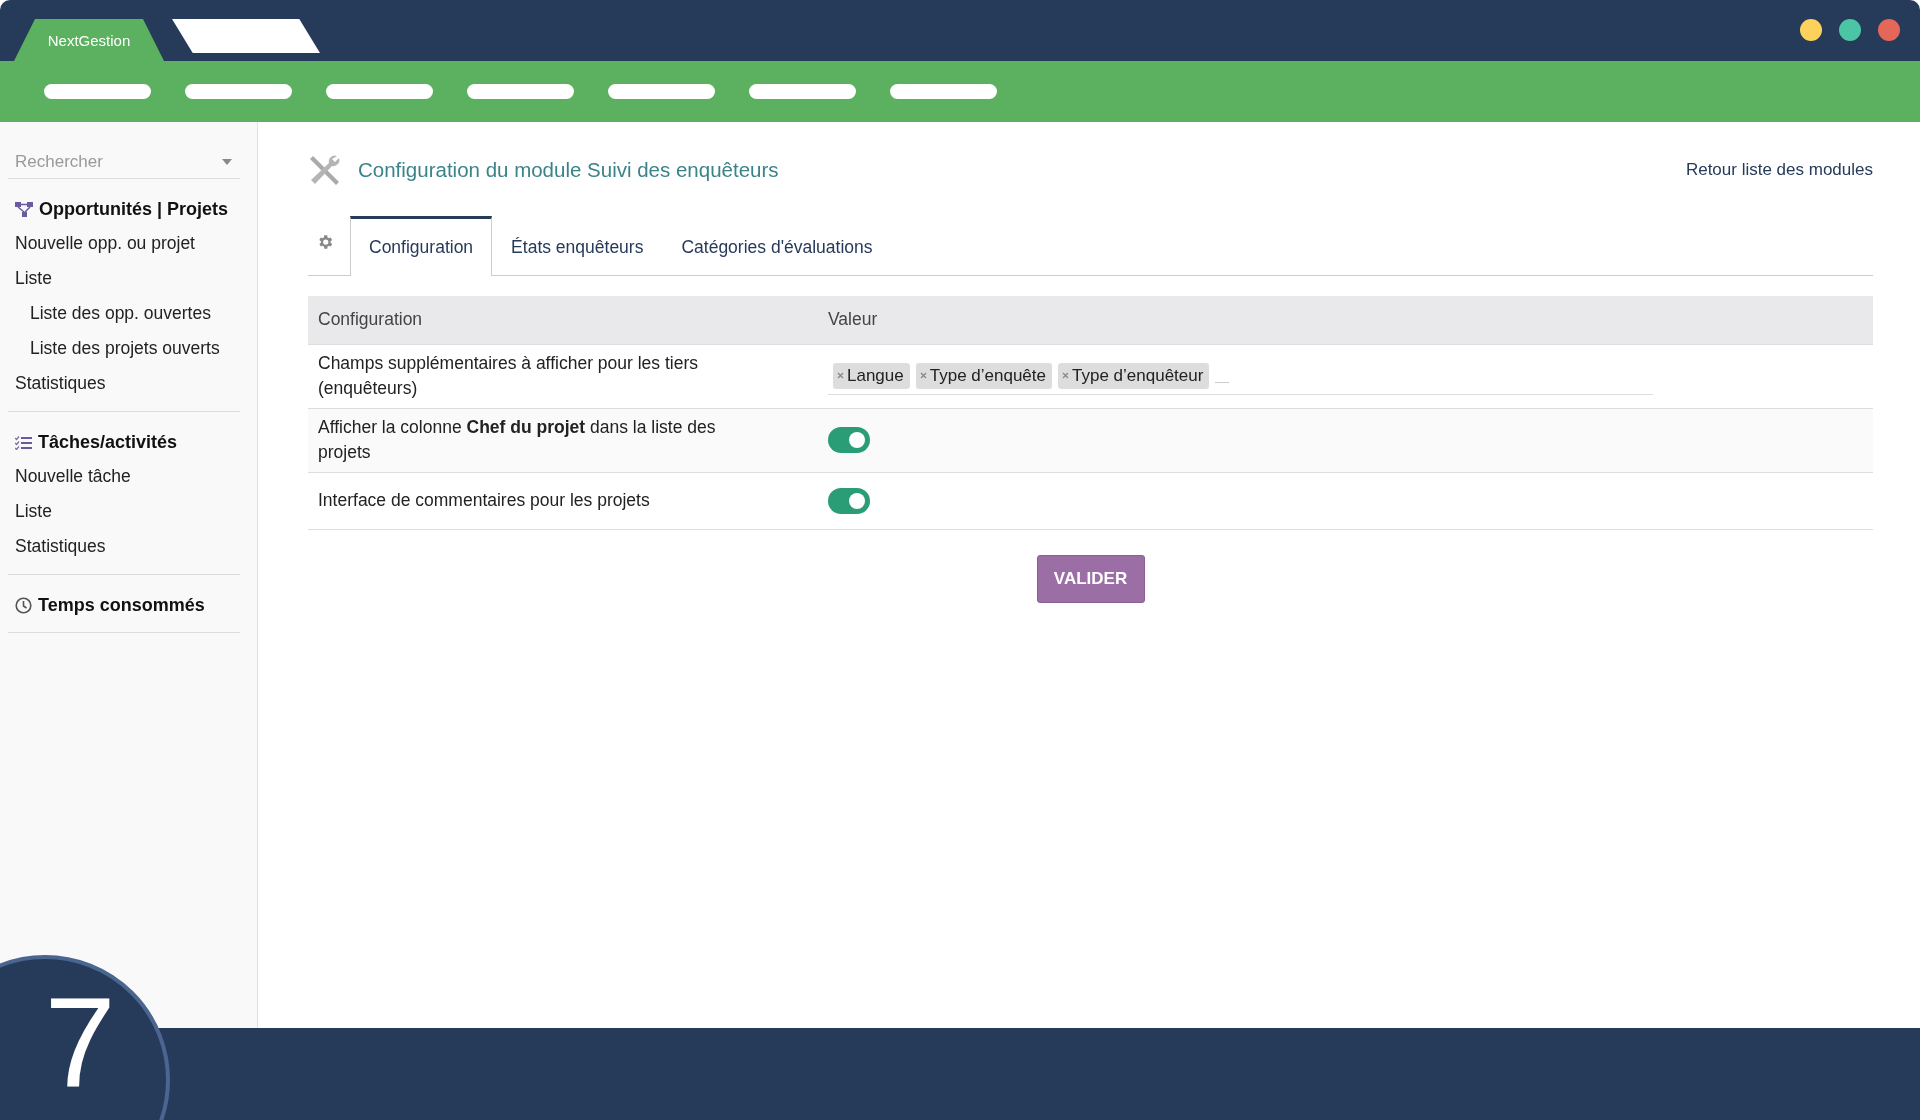 Image resolution: width=1920 pixels, height=1120 pixels. I want to click on setting-label: Afficher la colonne Chef du projet dans la liste des projets, so click(517, 440).